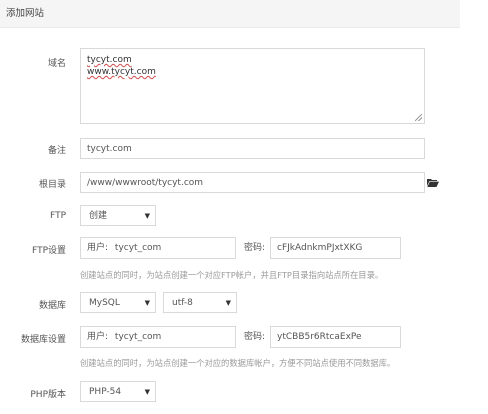  What do you see at coordinates (104, 303) in the screenshot?
I see `database-type-value: MySQL` at bounding box center [104, 303].